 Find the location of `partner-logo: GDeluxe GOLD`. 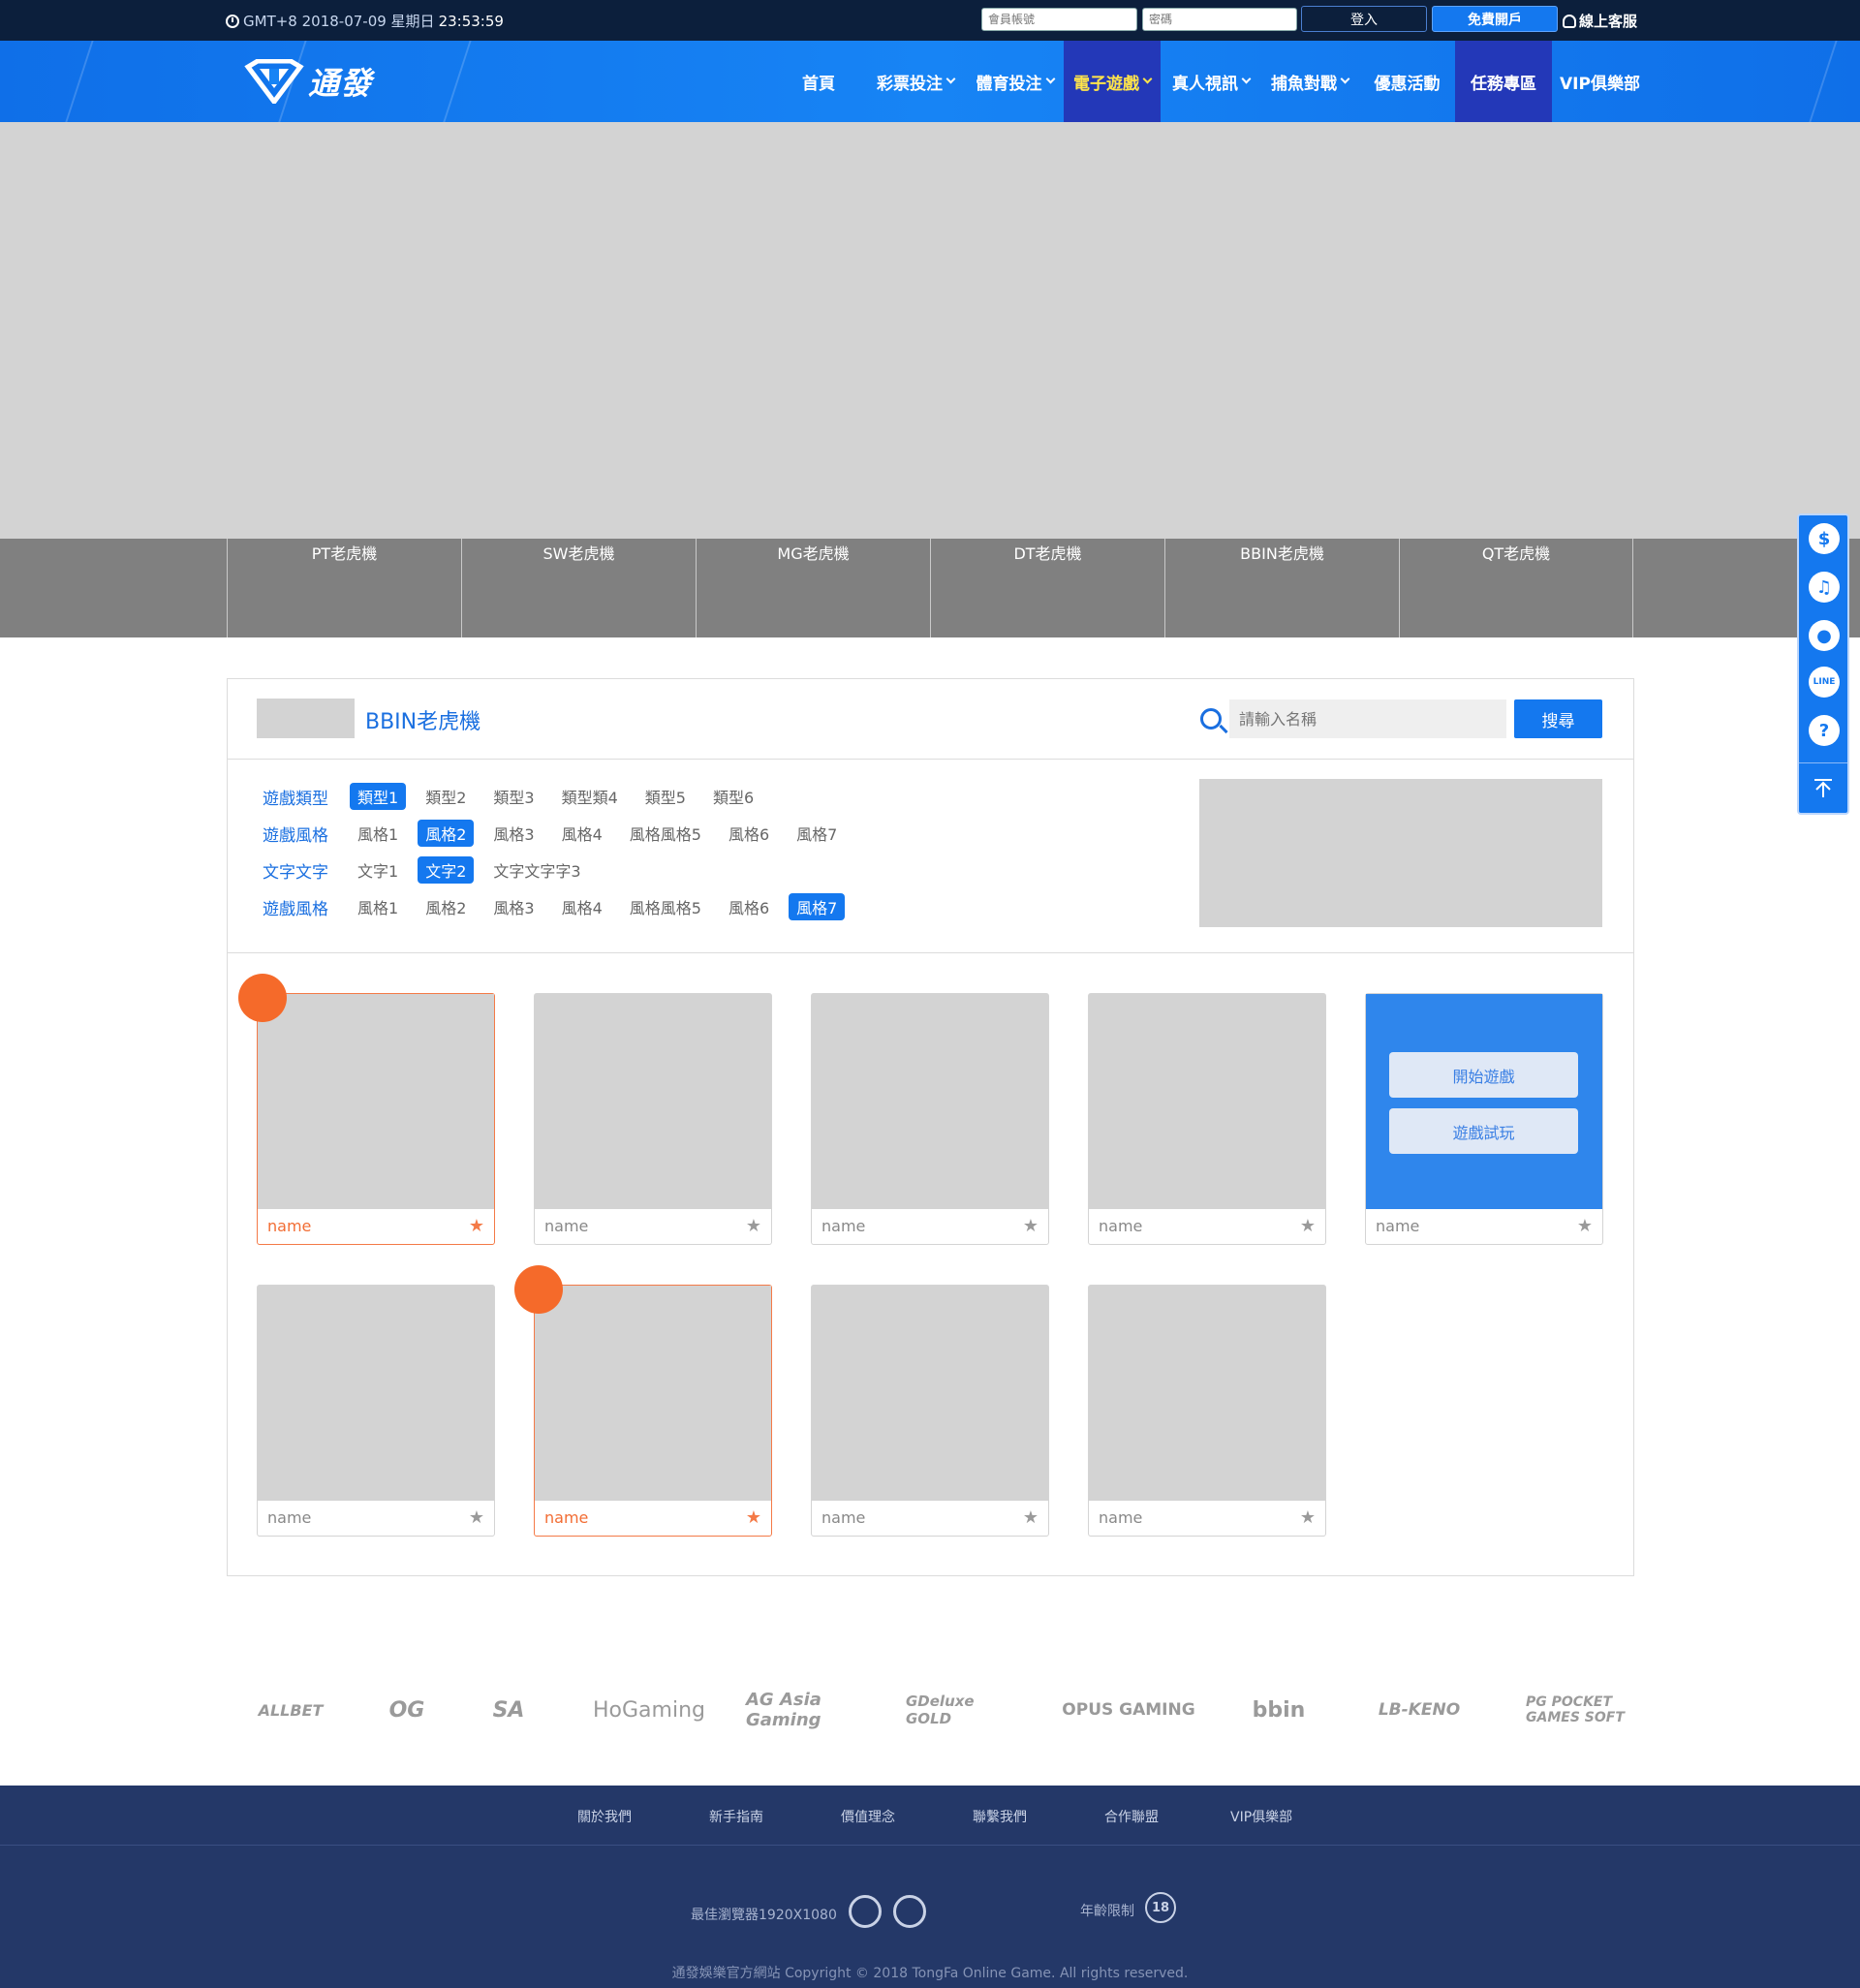

partner-logo: GDeluxe GOLD is located at coordinates (940, 1710).